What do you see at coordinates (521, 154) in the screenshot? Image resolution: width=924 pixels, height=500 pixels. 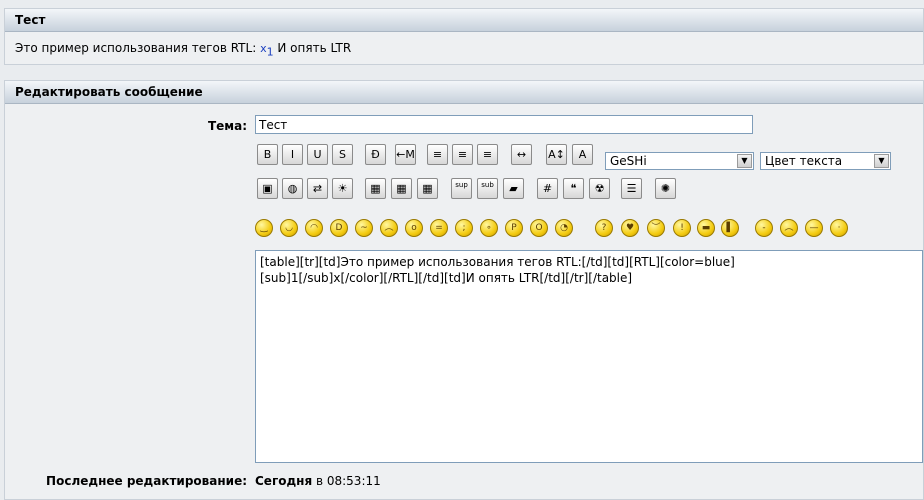 I see `hr-button: ↔` at bounding box center [521, 154].